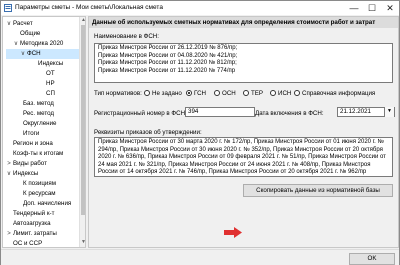 This screenshot has width=400, height=265. I want to click on tree-item-vidy-rabot: > Виды работ, so click(42, 164).